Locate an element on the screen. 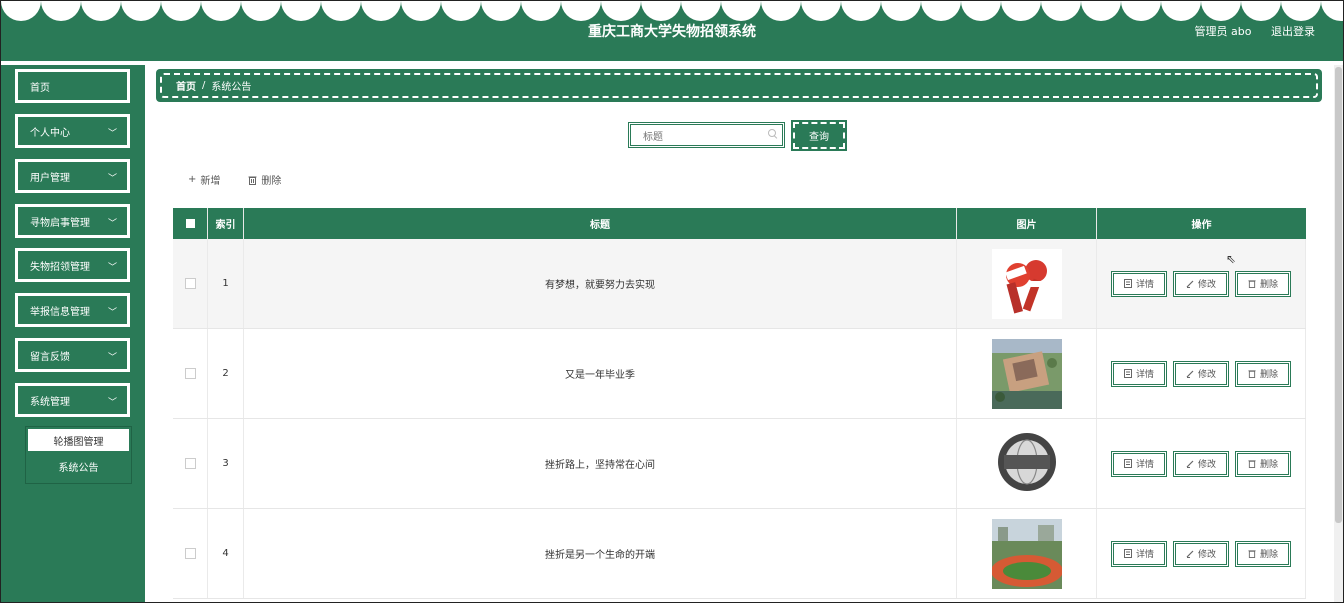 This screenshot has height=603, width=1344. top-header: 重庆工商大学失物招领系统 管理员 abo 退出登录 is located at coordinates (672, 31).